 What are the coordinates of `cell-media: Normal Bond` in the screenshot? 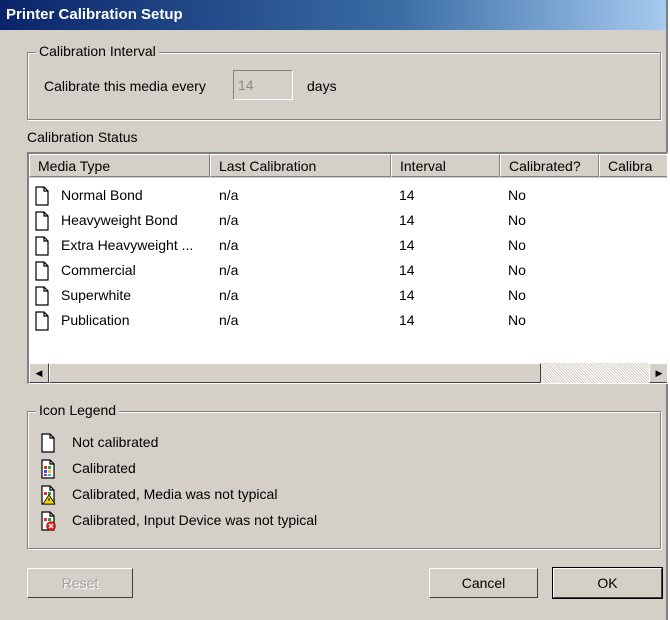 It's located at (102, 195).